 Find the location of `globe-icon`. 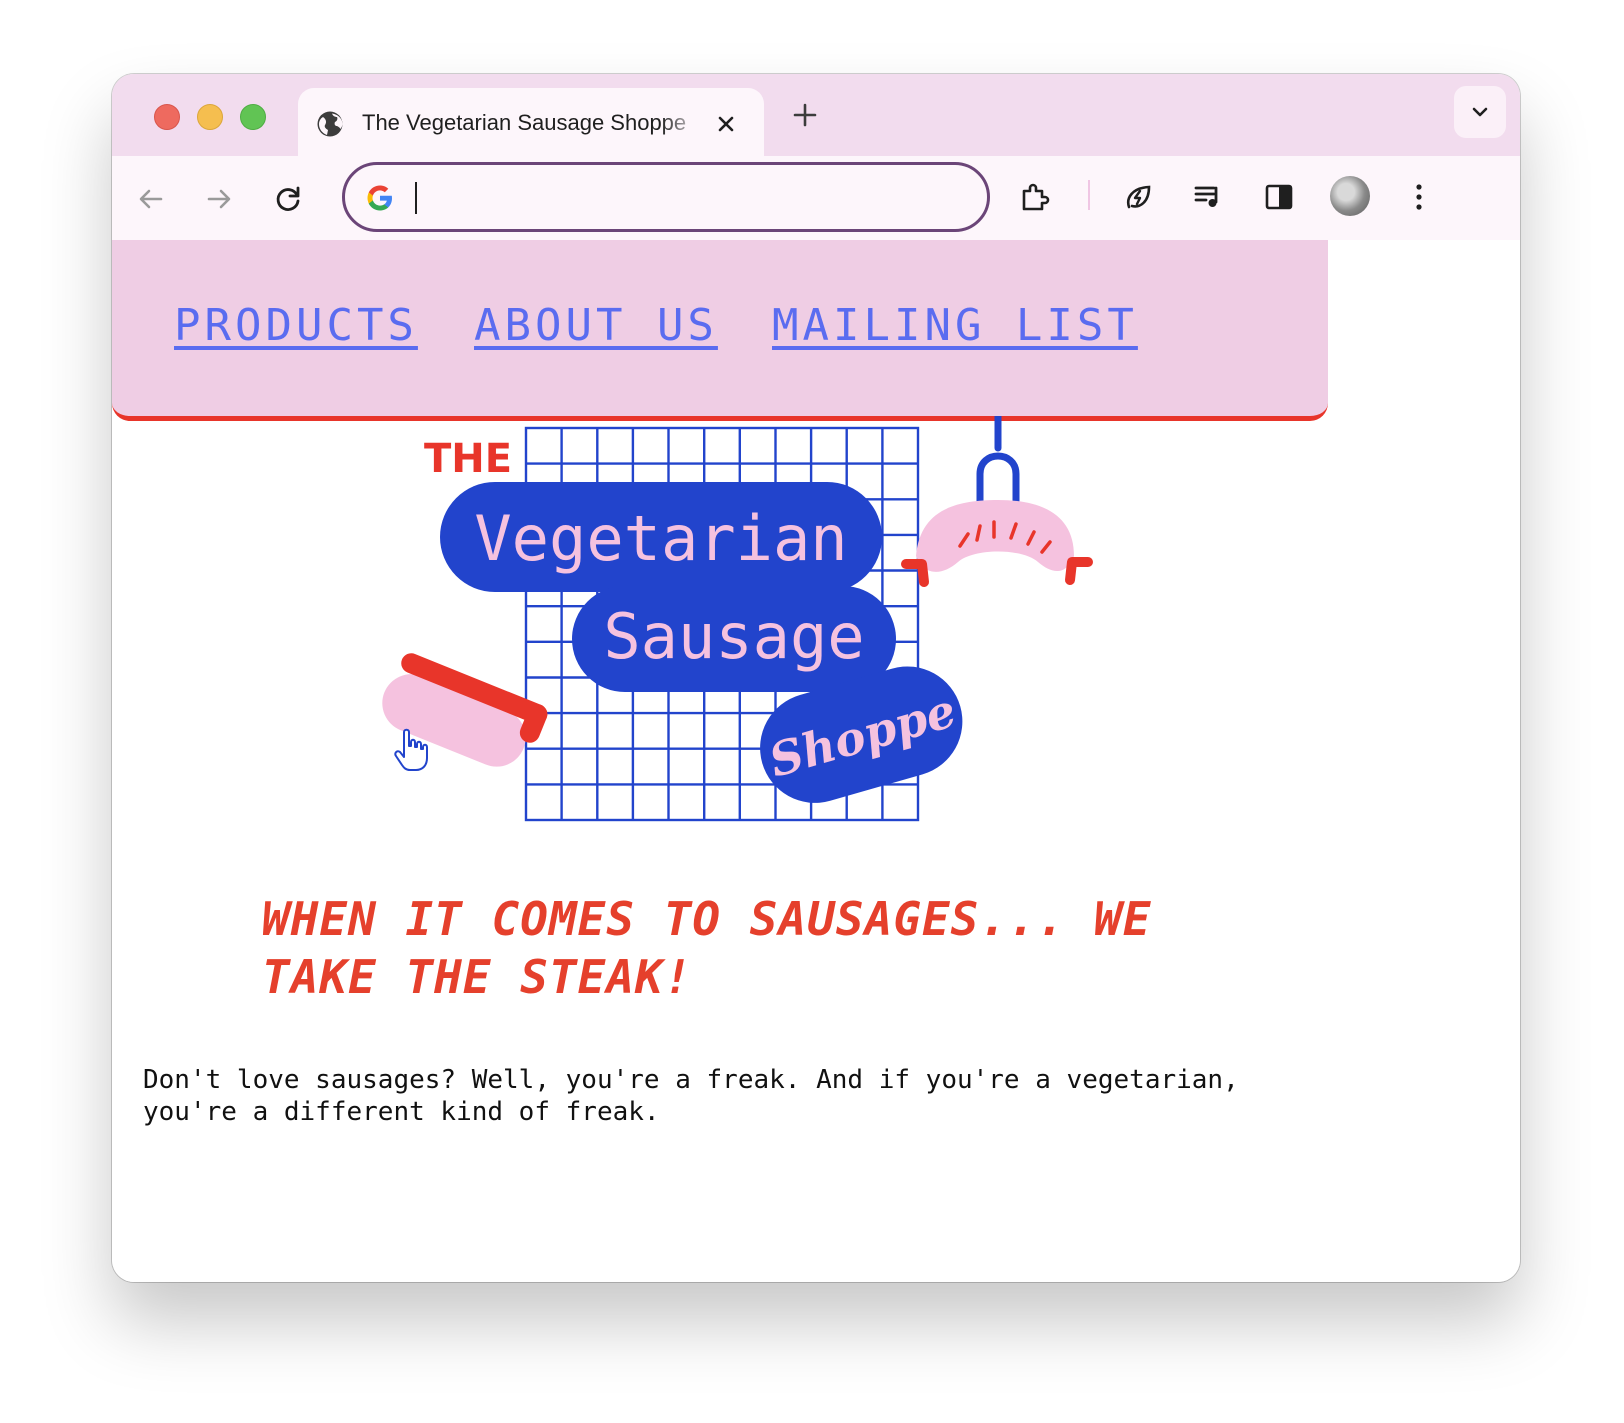

globe-icon is located at coordinates (330, 124).